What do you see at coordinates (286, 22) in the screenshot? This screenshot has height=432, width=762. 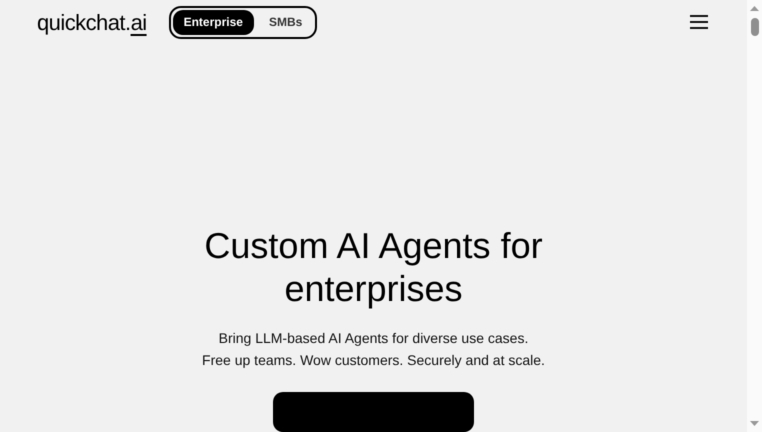 I see `segment-tab: SMBs` at bounding box center [286, 22].